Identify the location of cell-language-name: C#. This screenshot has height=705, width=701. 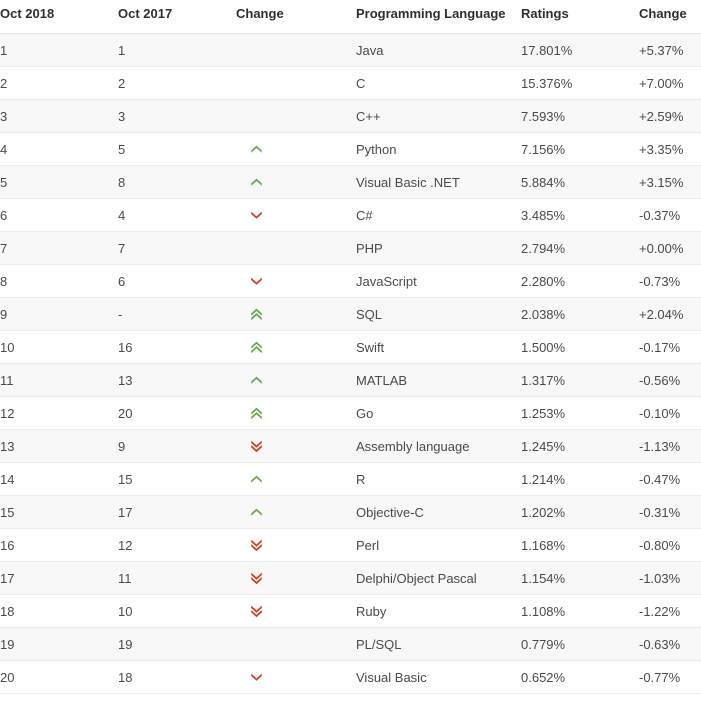
(438, 215).